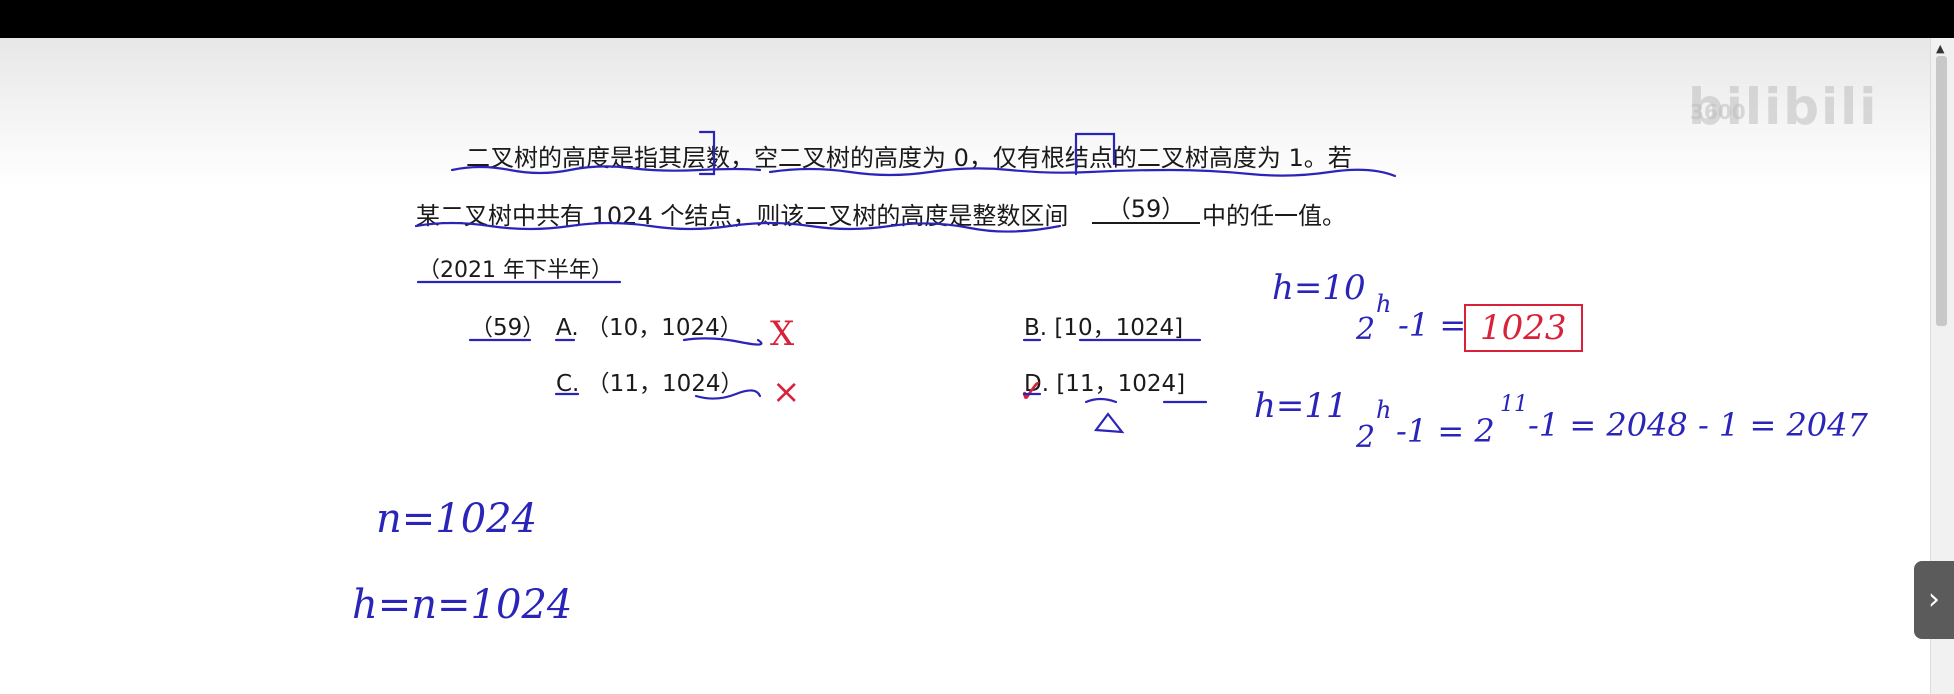  Describe the element at coordinates (1105, 384) in the screenshot. I see `option-d: D. [11，1024]` at that location.